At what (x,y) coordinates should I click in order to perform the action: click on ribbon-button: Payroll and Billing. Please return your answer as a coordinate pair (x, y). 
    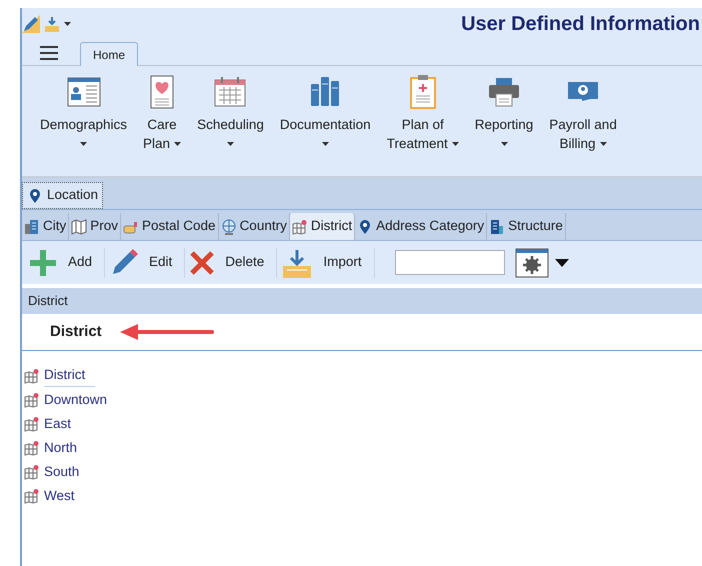
    Looking at the image, I should click on (583, 113).